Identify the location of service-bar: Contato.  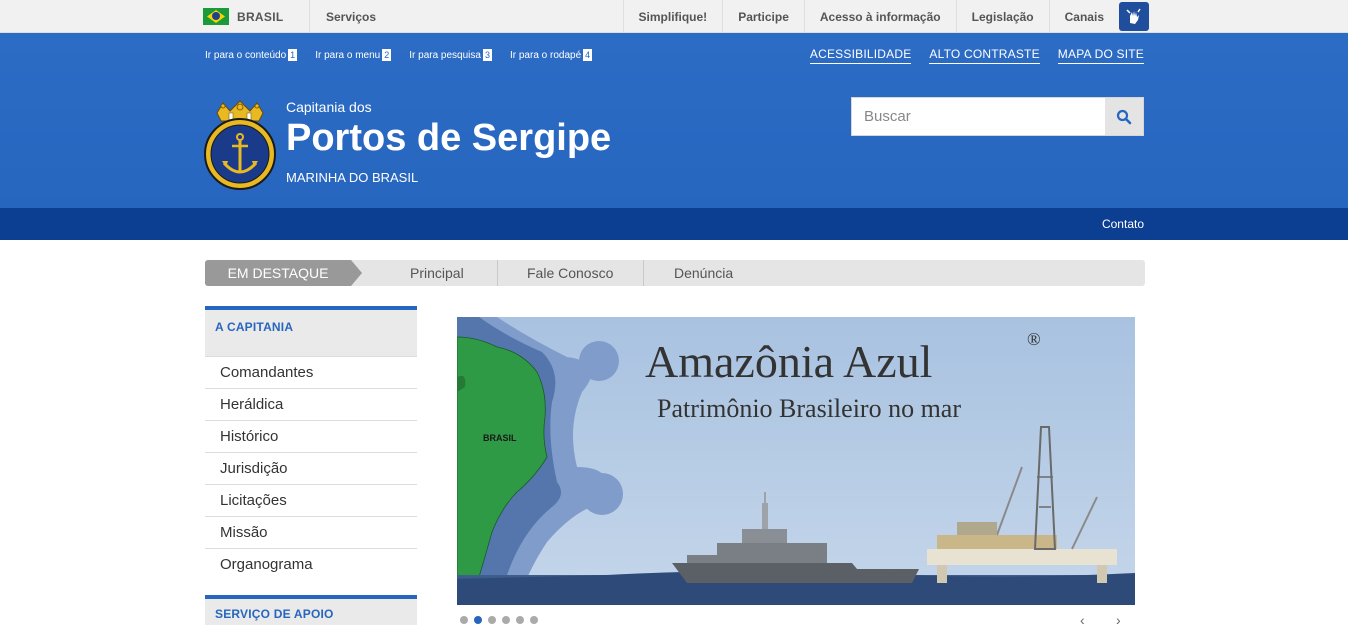
(674, 224).